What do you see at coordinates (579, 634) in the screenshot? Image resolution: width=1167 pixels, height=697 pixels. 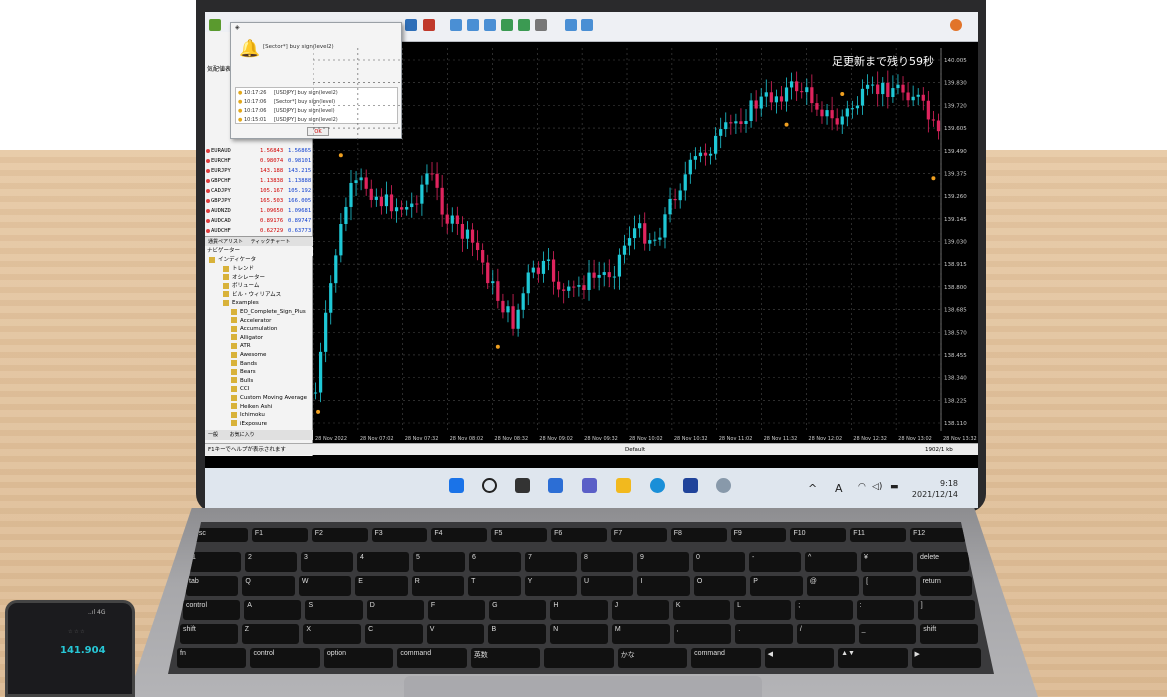 I see `keyboard-key: N` at bounding box center [579, 634].